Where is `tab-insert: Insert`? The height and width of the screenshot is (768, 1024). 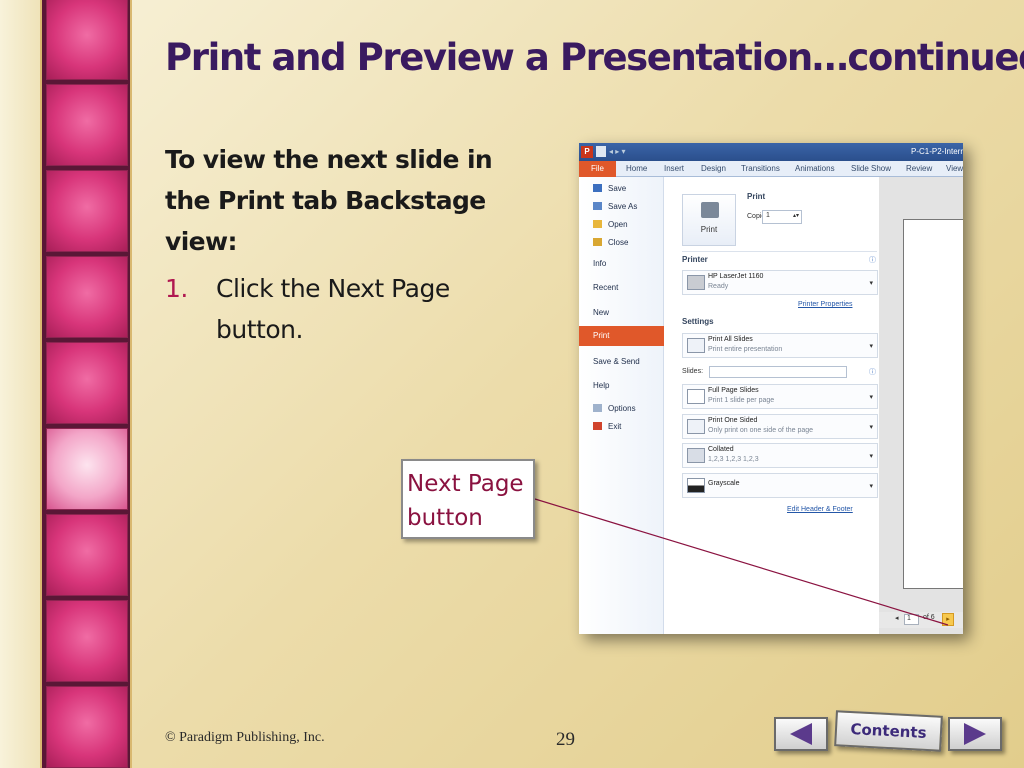
tab-insert: Insert is located at coordinates (674, 168).